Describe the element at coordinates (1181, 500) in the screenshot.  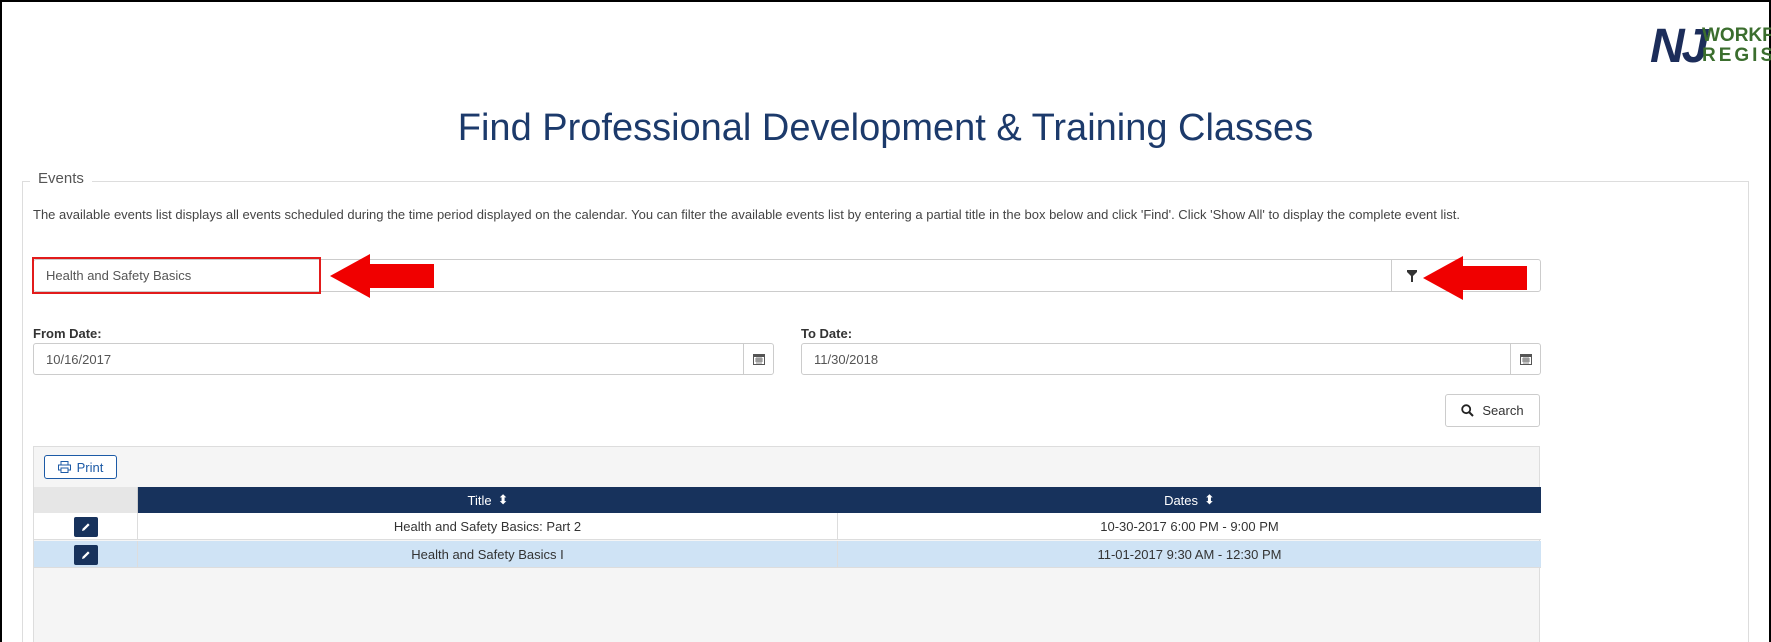
I see `column-header-dates-label: Dates` at that location.